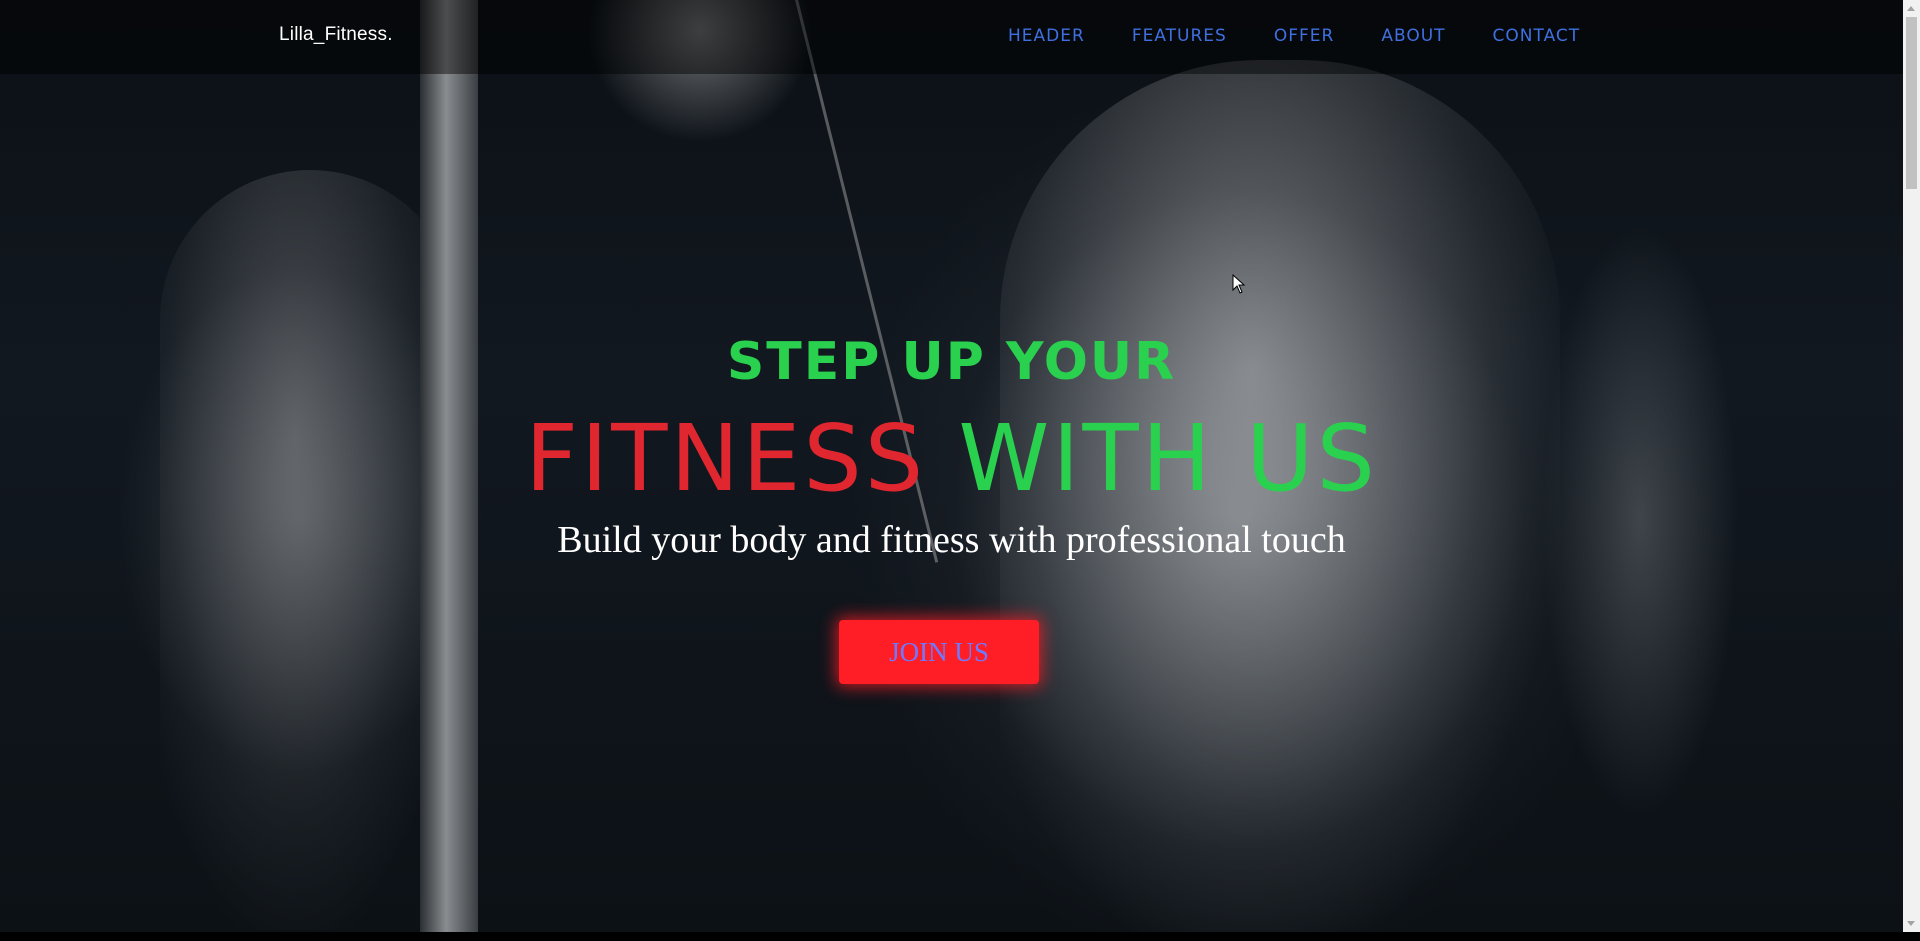 The image size is (1920, 941). Describe the element at coordinates (1046, 36) in the screenshot. I see `nav-link-header: HEADER` at that location.